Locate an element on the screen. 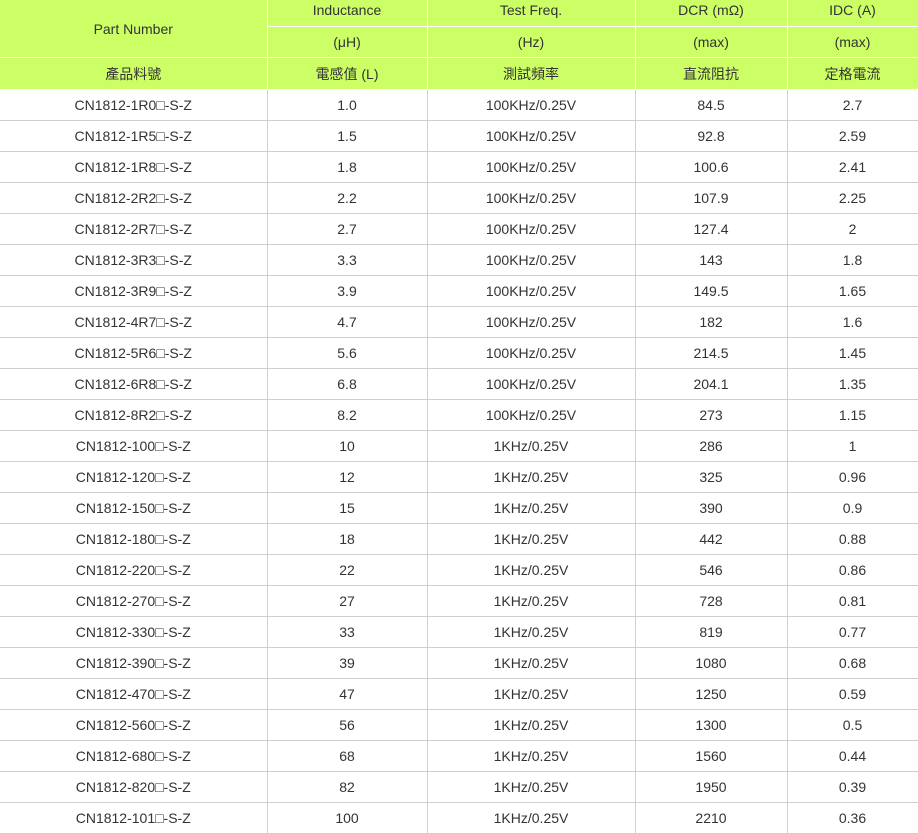  header-part-number: Part Number is located at coordinates (134, 29).